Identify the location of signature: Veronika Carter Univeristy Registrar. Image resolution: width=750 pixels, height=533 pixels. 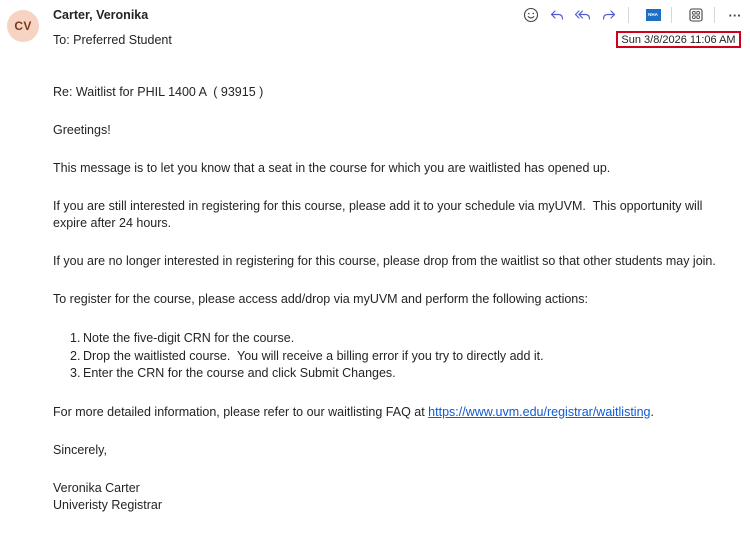
(395, 497).